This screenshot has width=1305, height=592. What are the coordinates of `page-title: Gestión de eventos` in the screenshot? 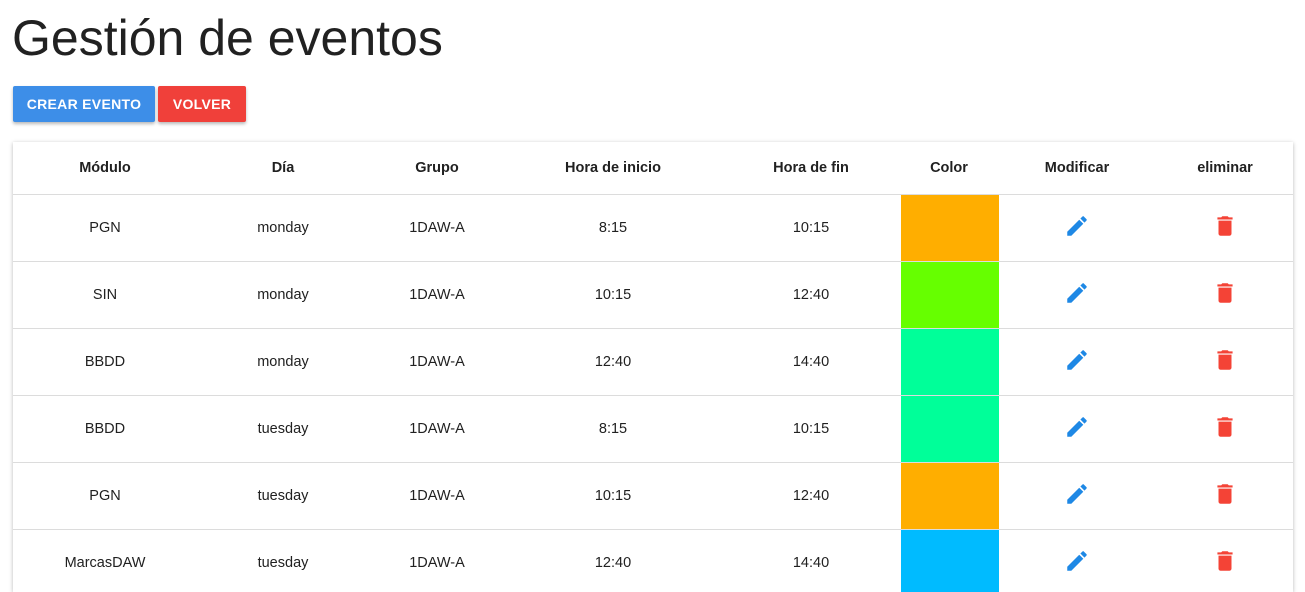 It's located at (227, 38).